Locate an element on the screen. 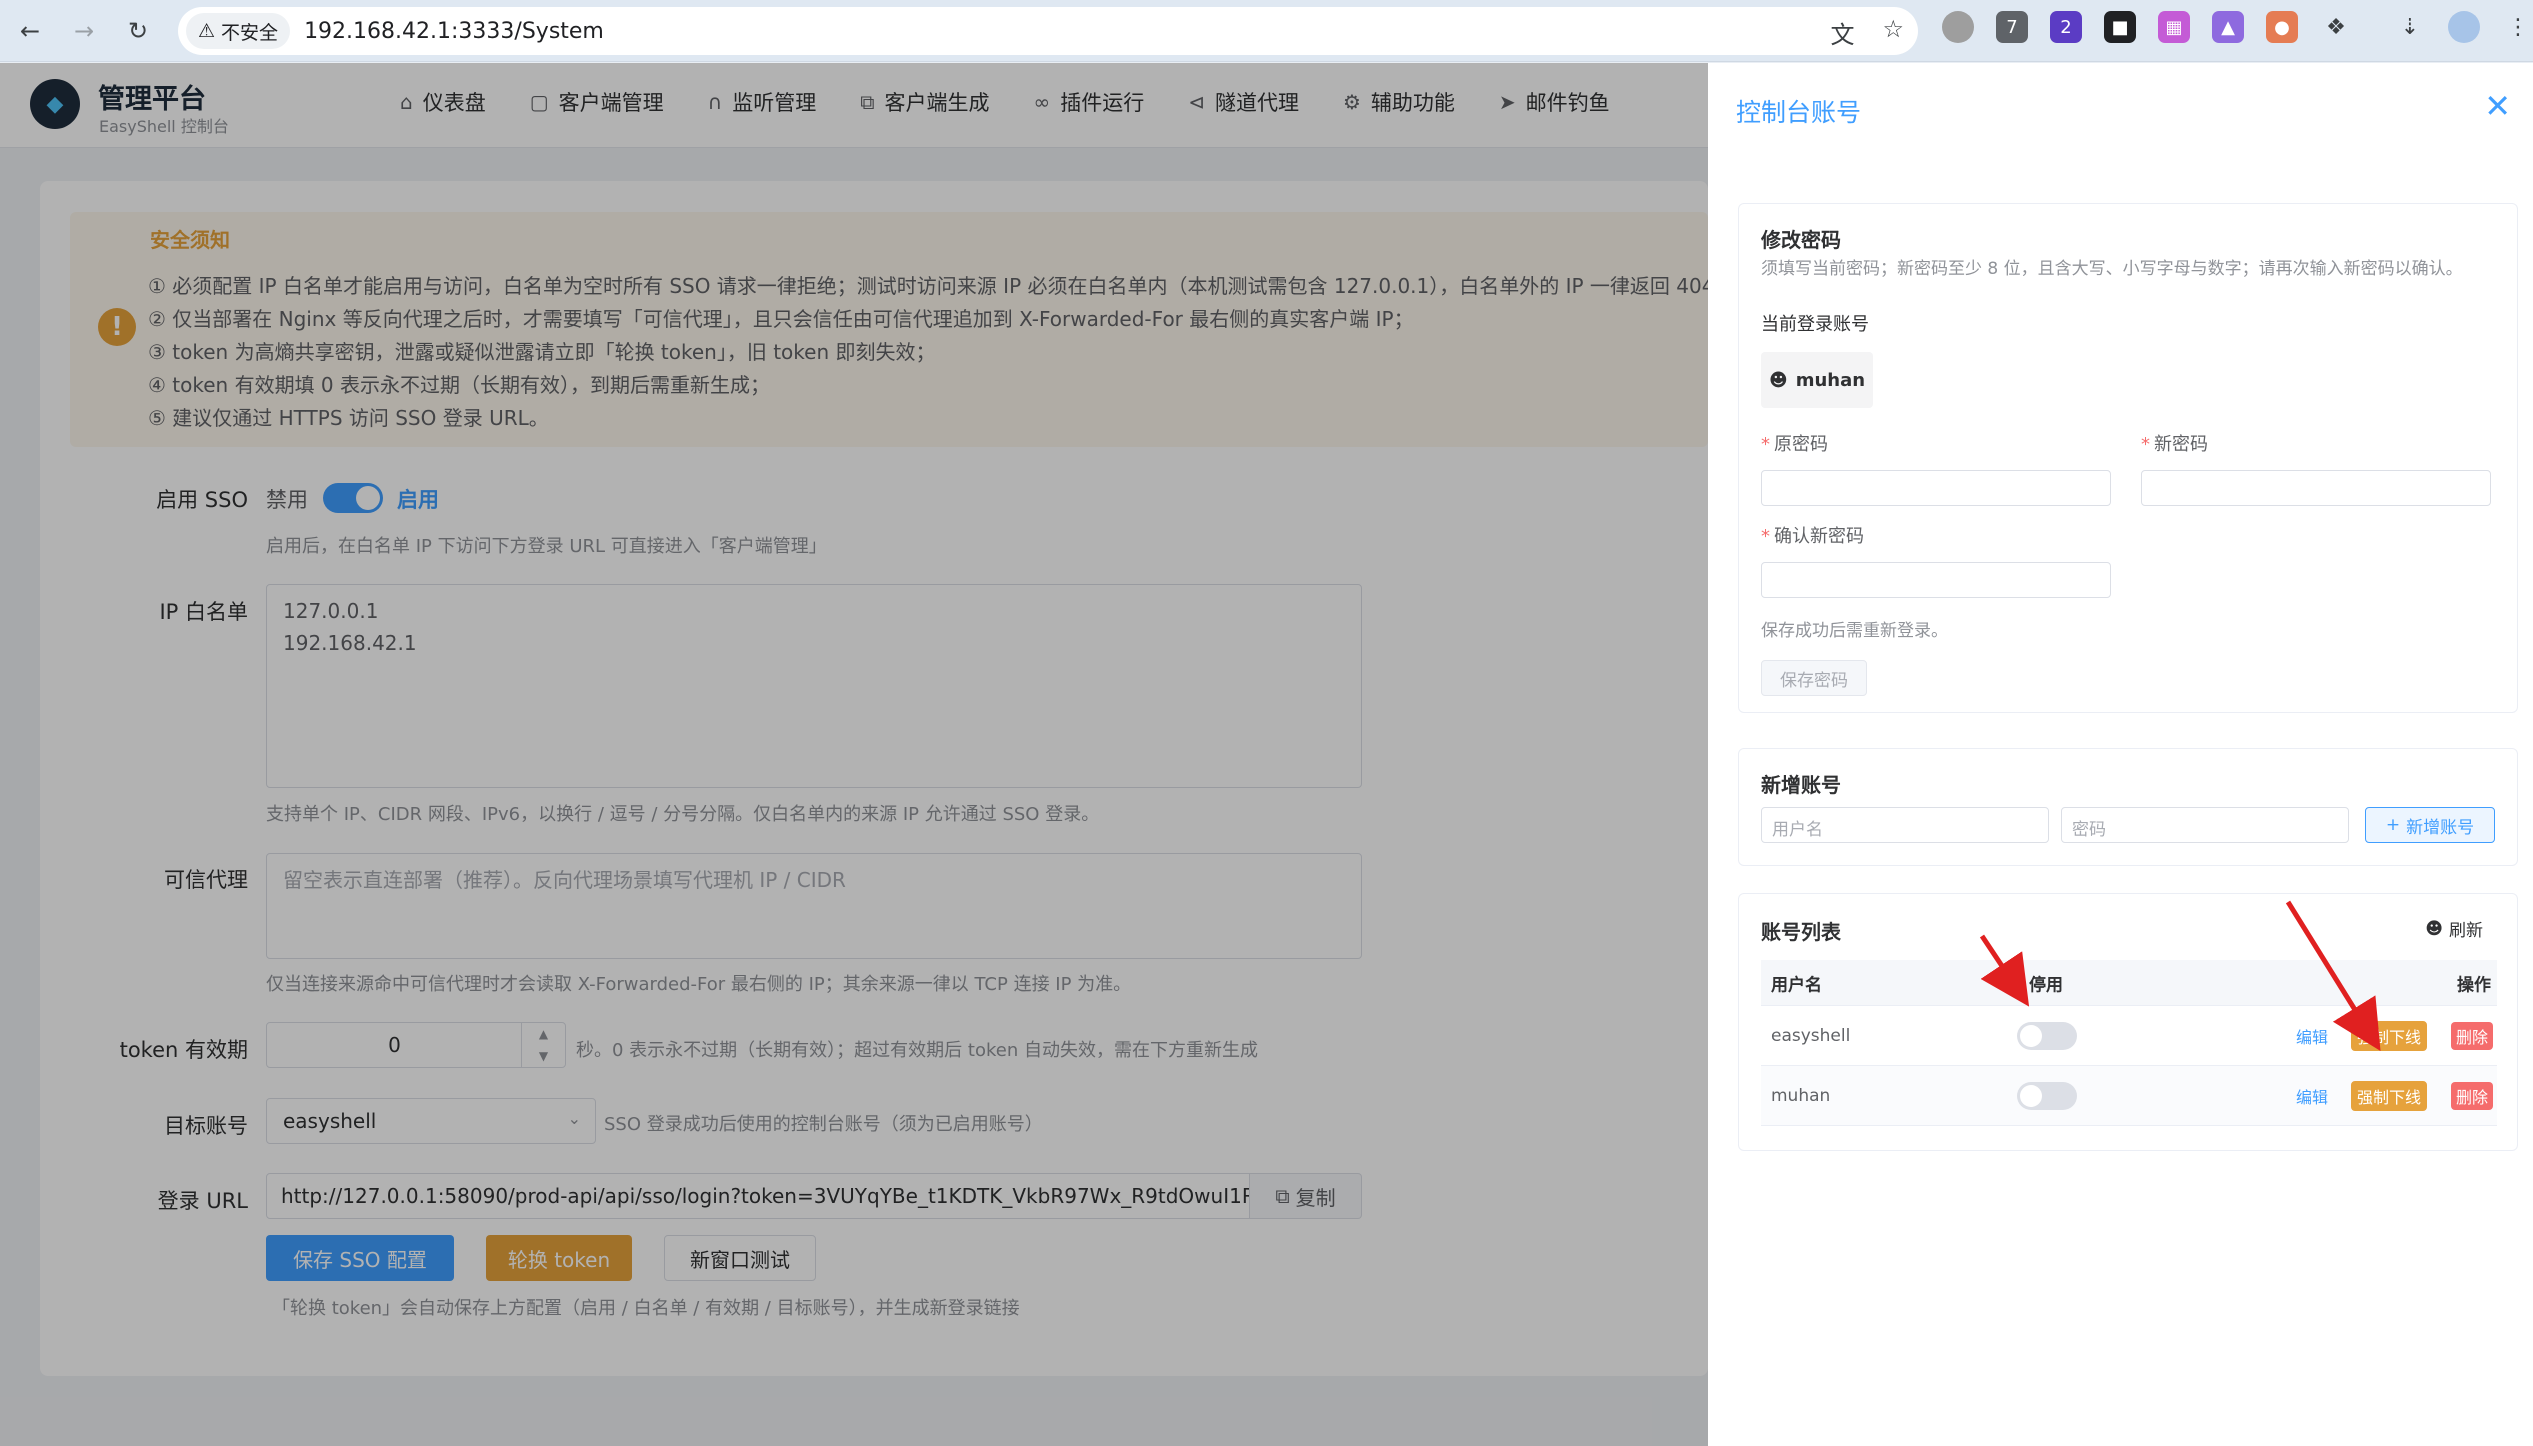 Image resolution: width=2533 pixels, height=1446 pixels. row-username: muhan is located at coordinates (1801, 1095).